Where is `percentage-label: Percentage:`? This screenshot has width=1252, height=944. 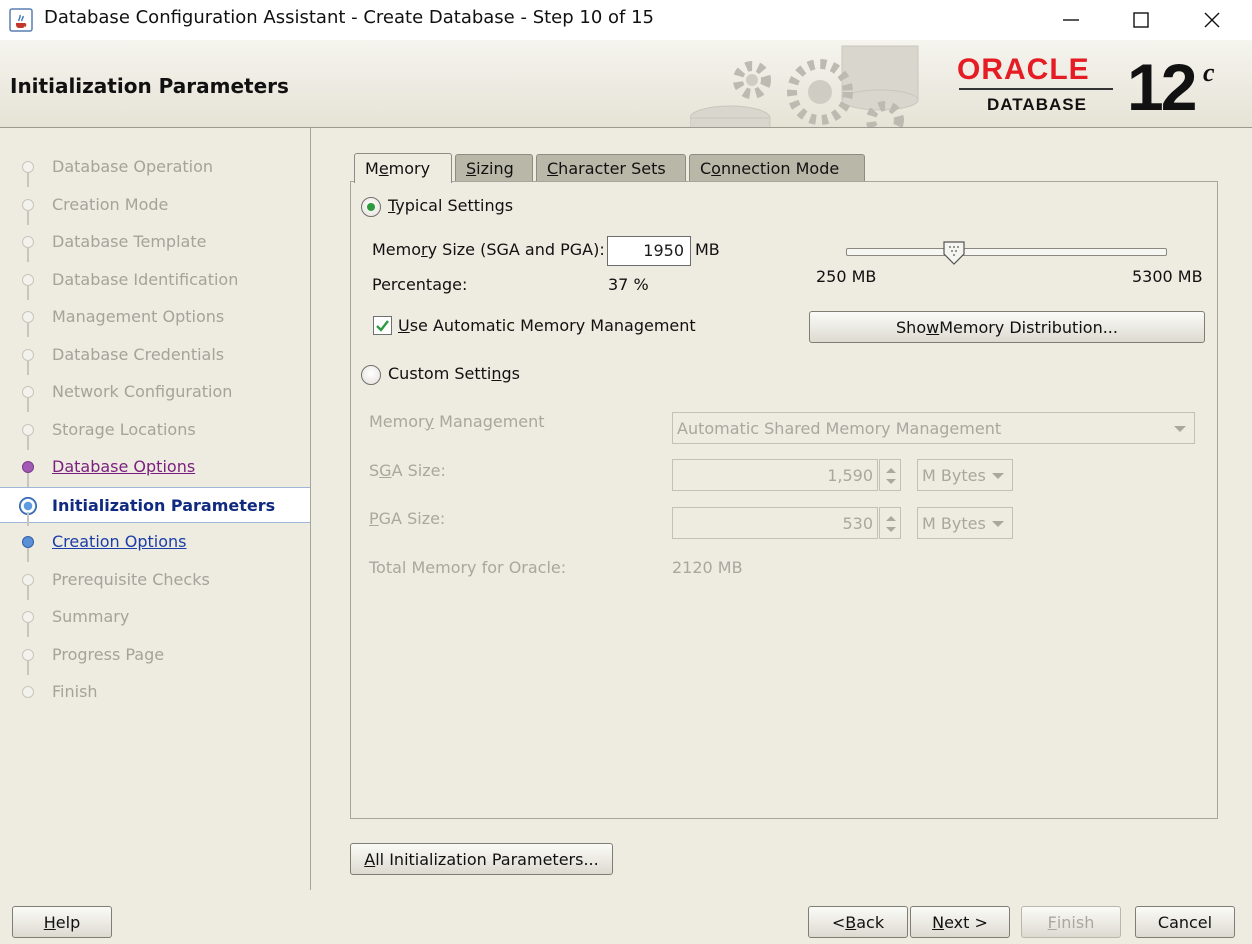
percentage-label: Percentage: is located at coordinates (420, 284).